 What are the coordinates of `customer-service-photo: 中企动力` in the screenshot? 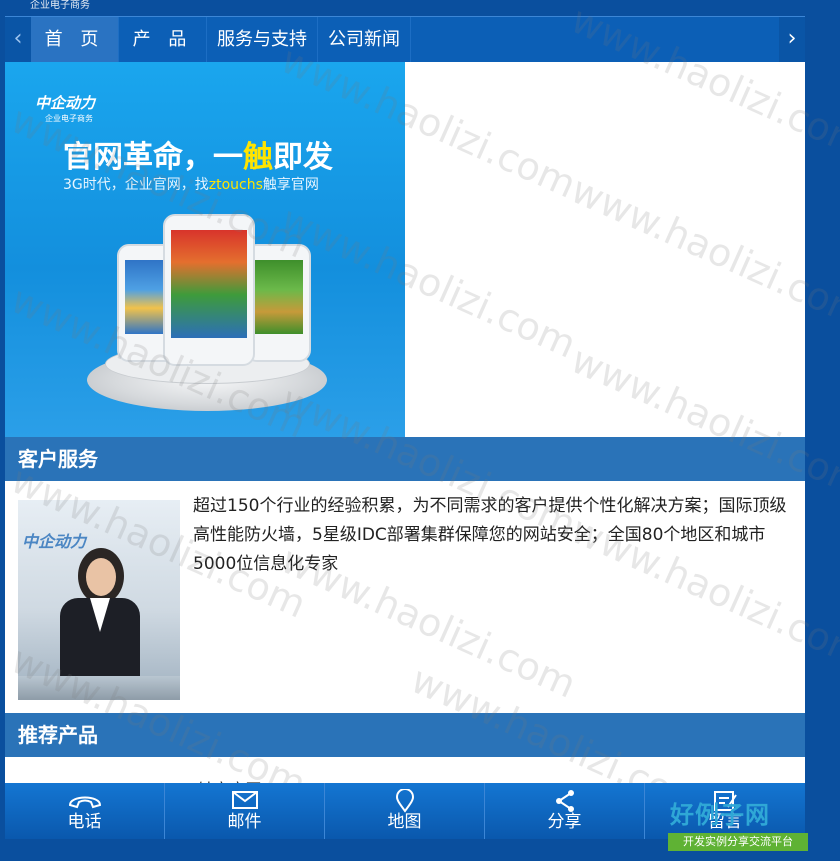 It's located at (99, 600).